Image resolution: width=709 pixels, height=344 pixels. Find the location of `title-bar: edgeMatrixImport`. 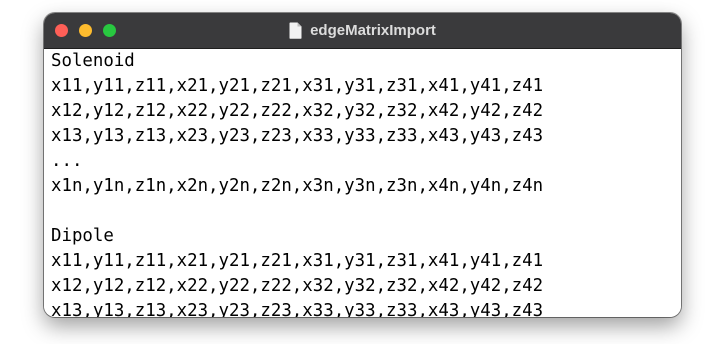

title-bar: edgeMatrixImport is located at coordinates (362, 31).